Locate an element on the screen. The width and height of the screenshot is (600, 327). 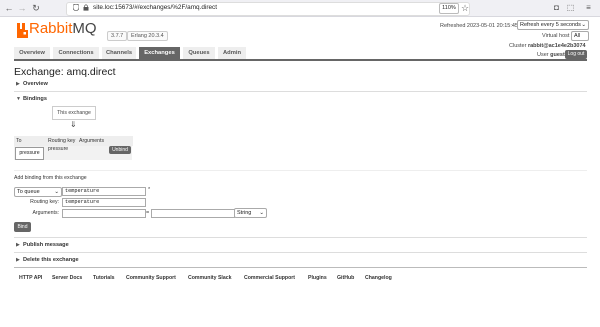
destination-input: temperature is located at coordinates (104, 191).